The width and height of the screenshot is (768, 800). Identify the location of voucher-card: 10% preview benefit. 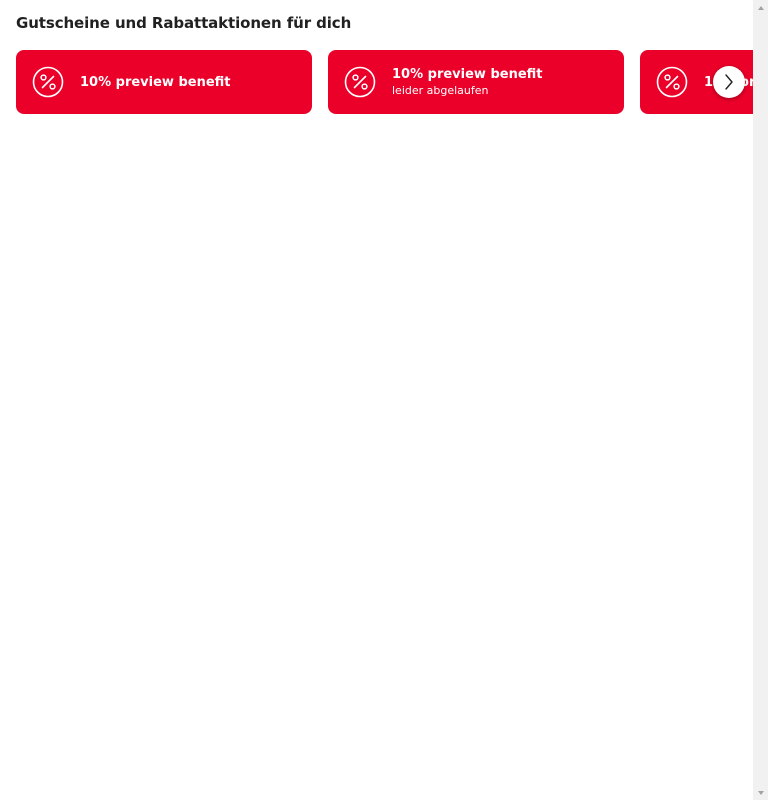
(164, 82).